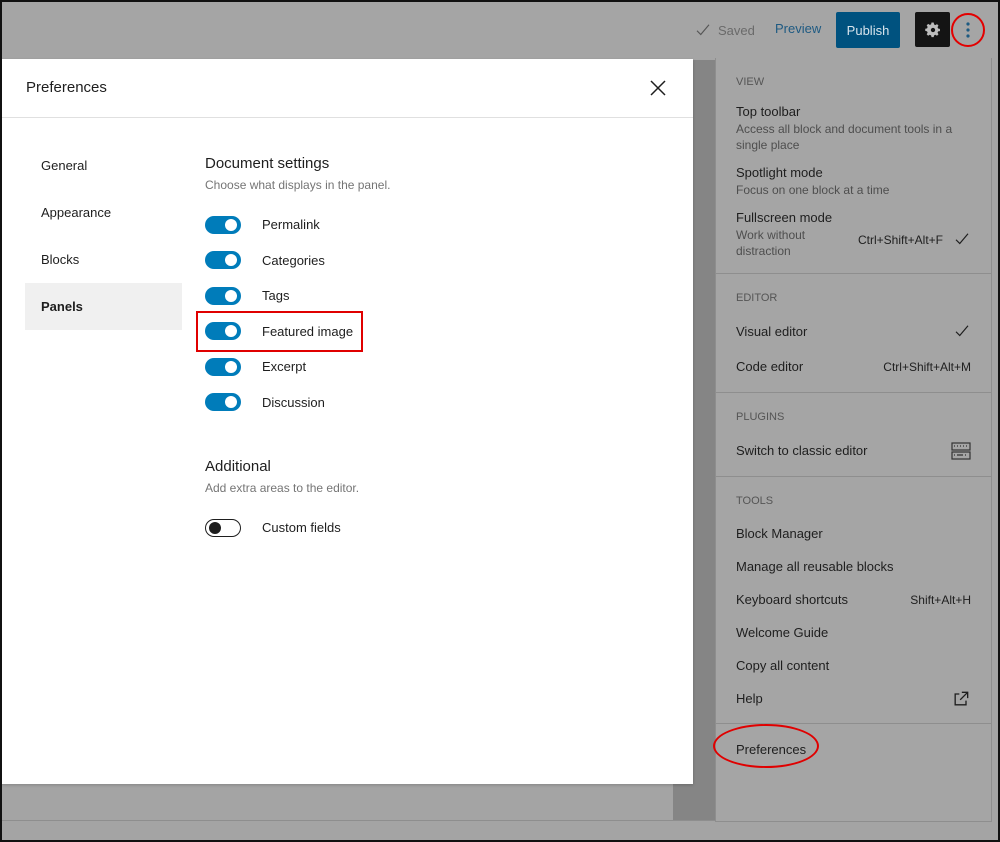 This screenshot has height=842, width=1000. I want to click on menu-item-block-manager: Block Manager, so click(853, 533).